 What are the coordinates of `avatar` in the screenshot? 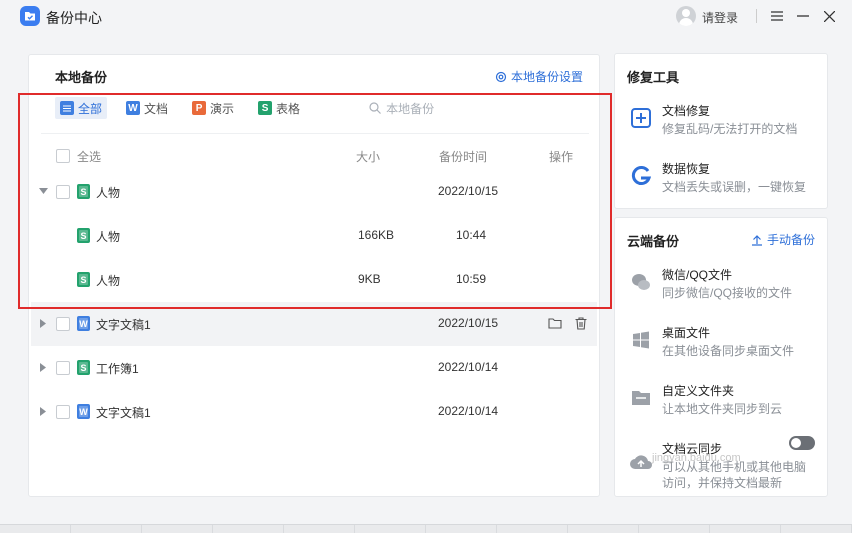 It's located at (686, 16).